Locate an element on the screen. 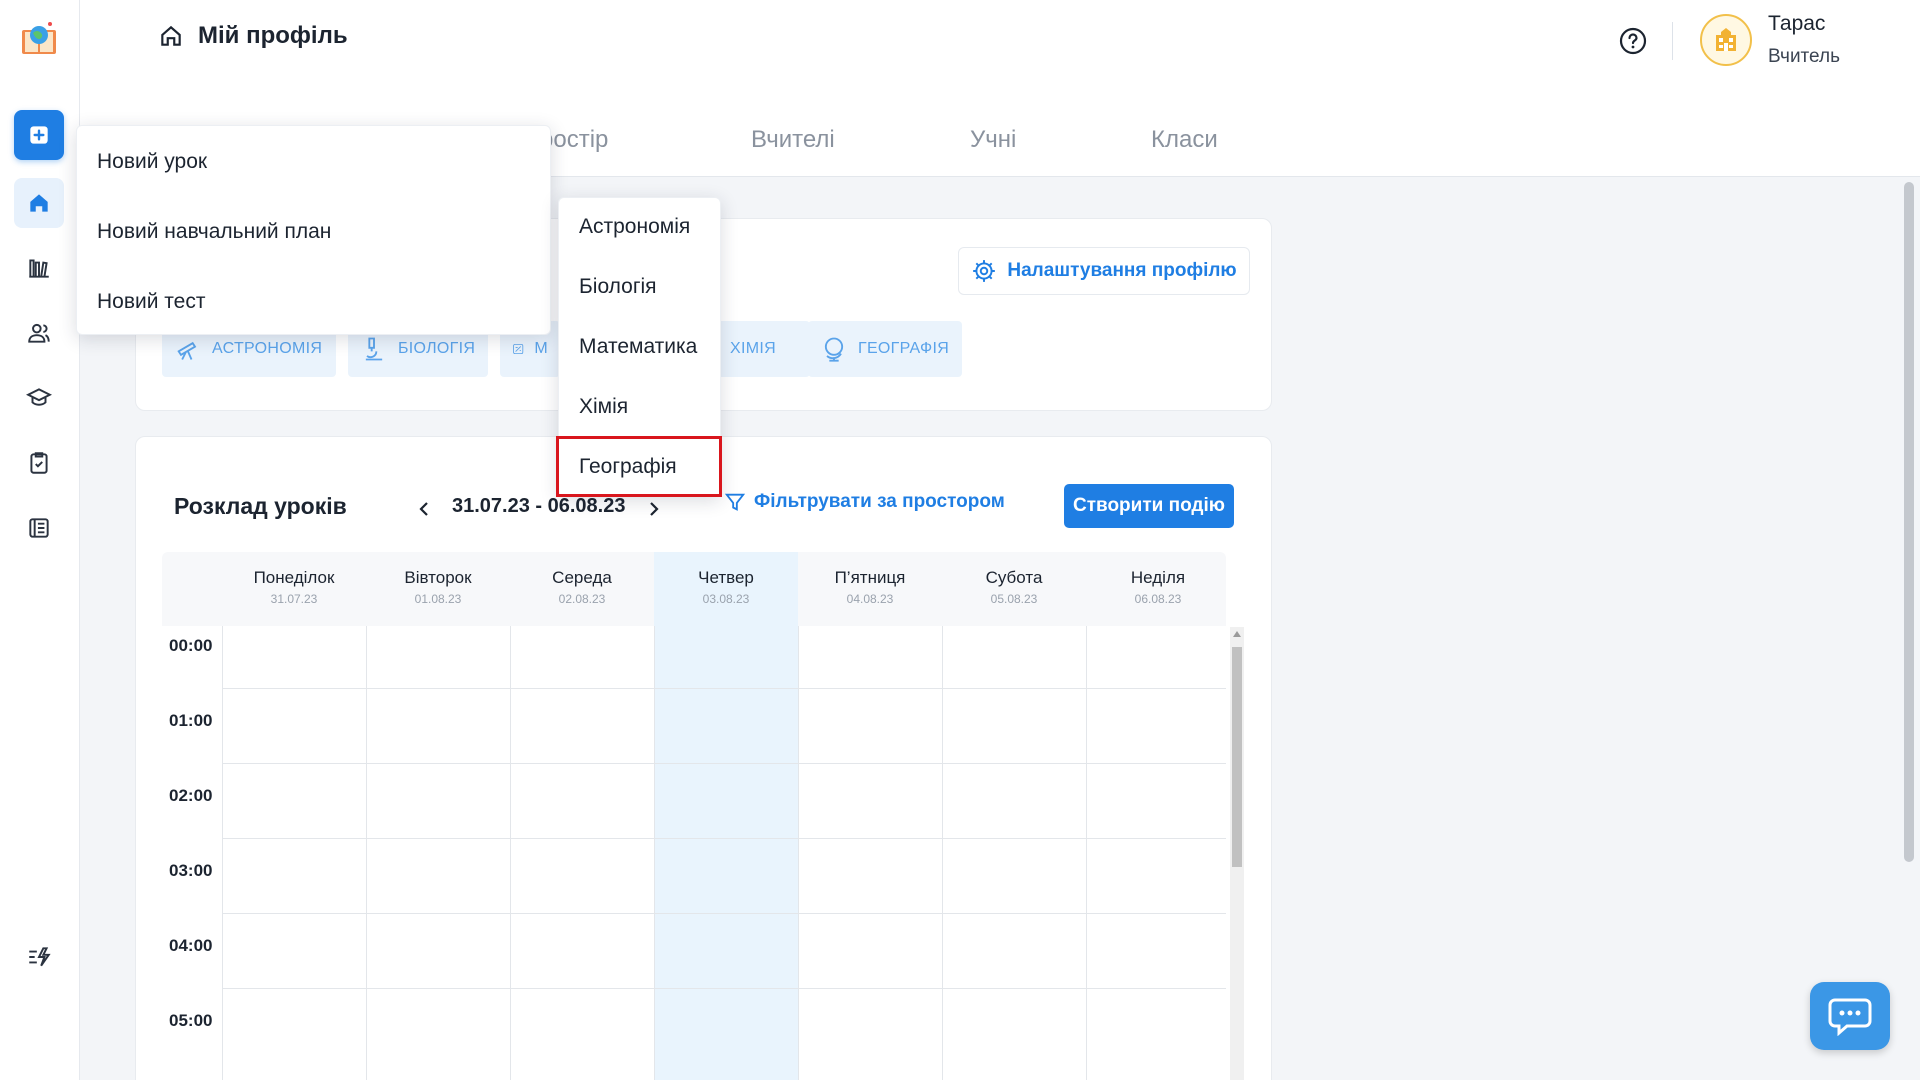 The height and width of the screenshot is (1080, 1920). filter-icon is located at coordinates (735, 502).